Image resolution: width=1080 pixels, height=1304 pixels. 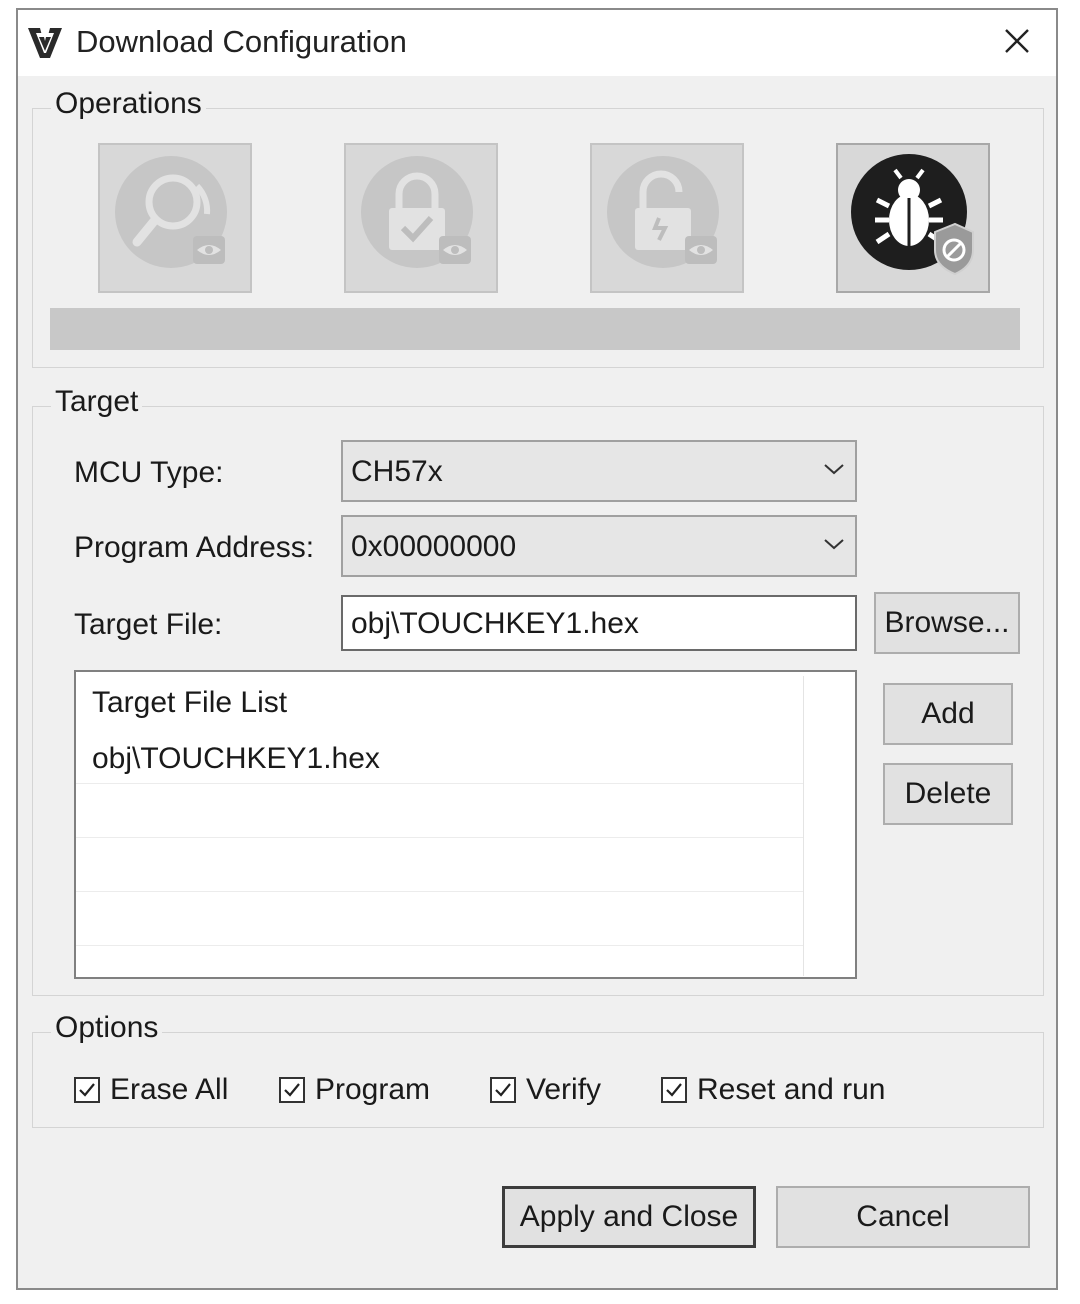 I want to click on program-checkbox: Program, so click(x=354, y=1090).